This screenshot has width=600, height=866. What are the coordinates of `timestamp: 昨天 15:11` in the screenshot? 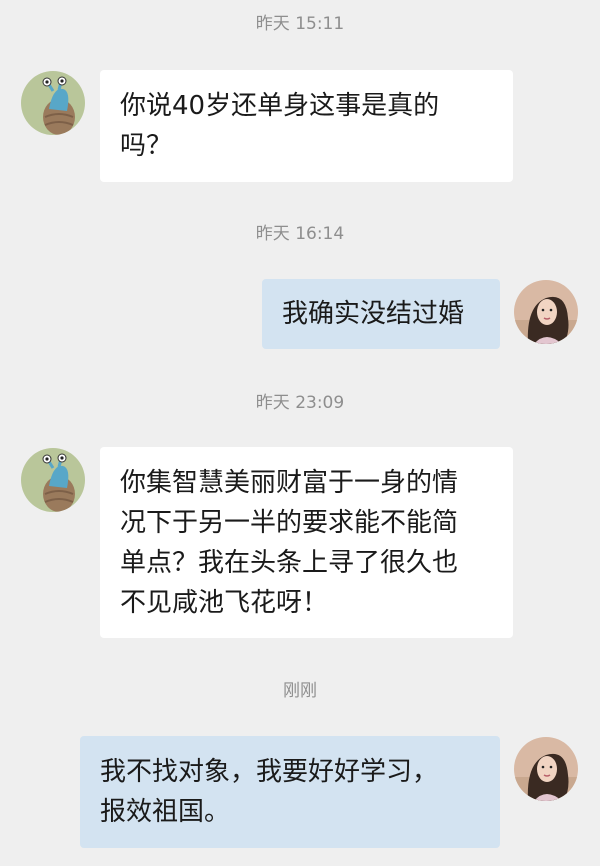 It's located at (300, 24).